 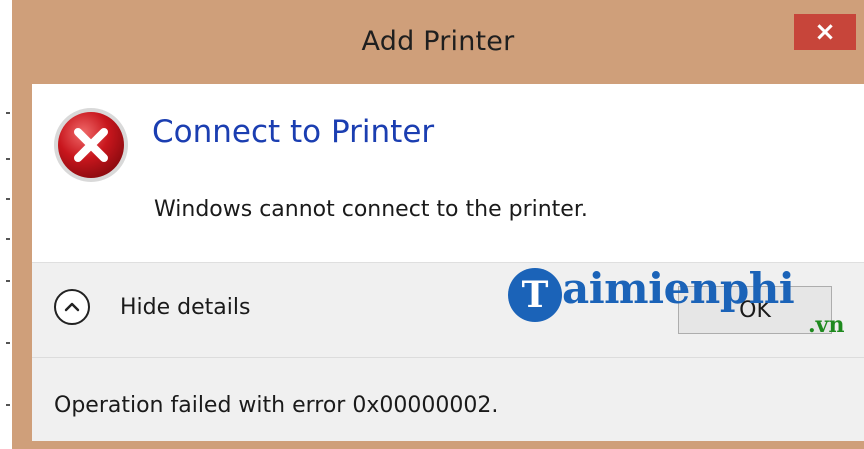 What do you see at coordinates (448, 357) in the screenshot?
I see `footer-divider` at bounding box center [448, 357].